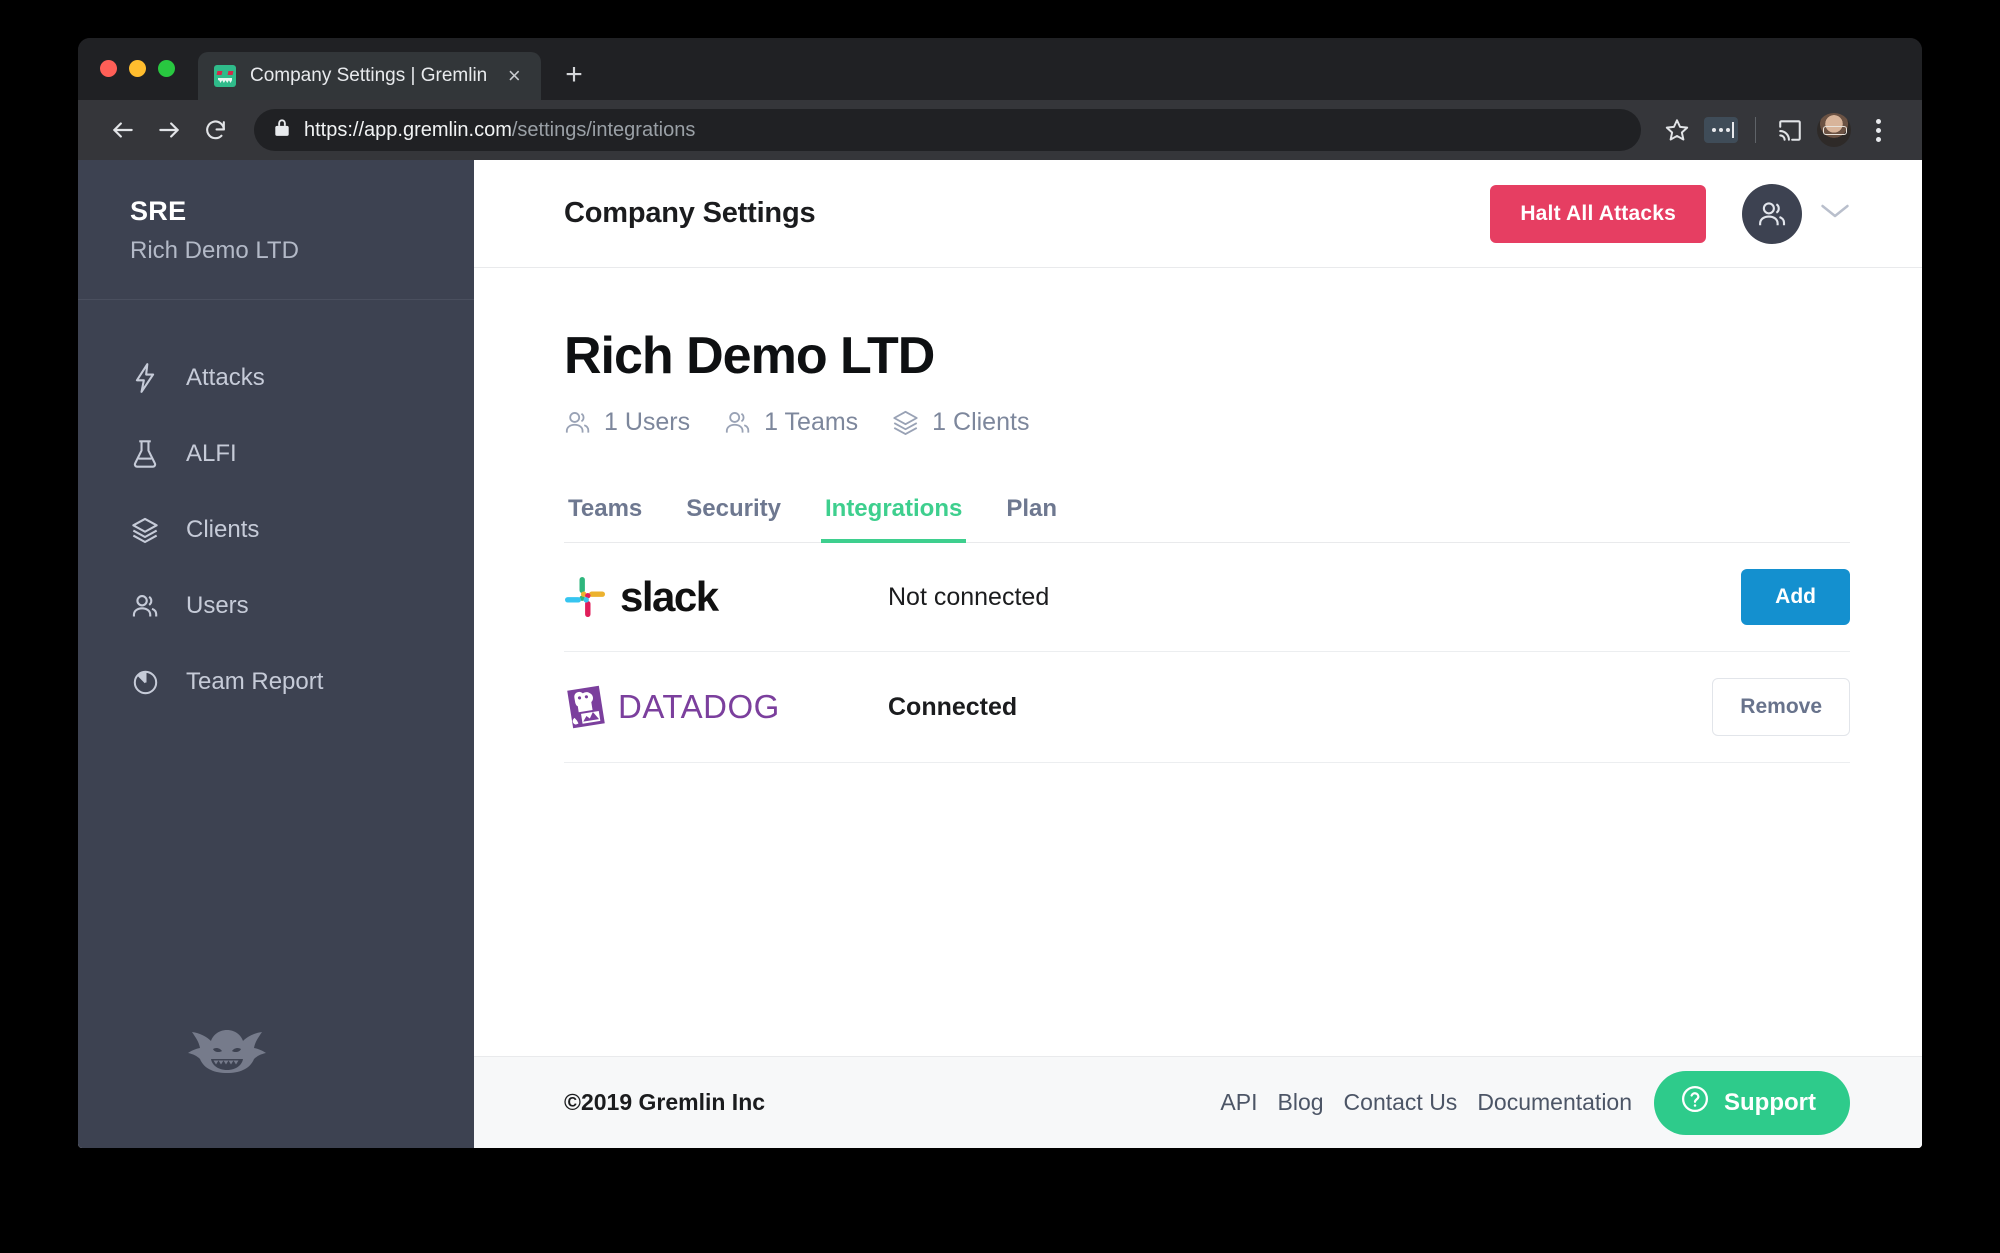  What do you see at coordinates (1795, 597) in the screenshot?
I see `add-integration-button: Add` at bounding box center [1795, 597].